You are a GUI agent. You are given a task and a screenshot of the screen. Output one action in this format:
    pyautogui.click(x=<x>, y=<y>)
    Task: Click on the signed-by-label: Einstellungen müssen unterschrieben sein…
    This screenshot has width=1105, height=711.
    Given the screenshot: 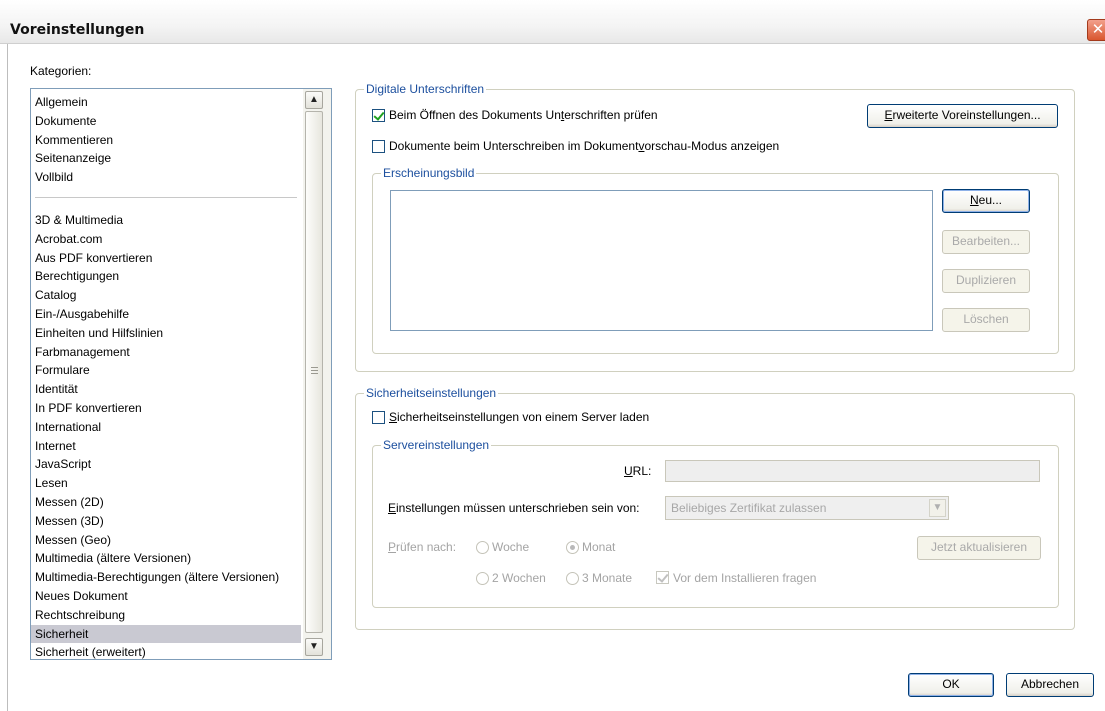 What is the action you would take?
    pyautogui.click(x=514, y=508)
    